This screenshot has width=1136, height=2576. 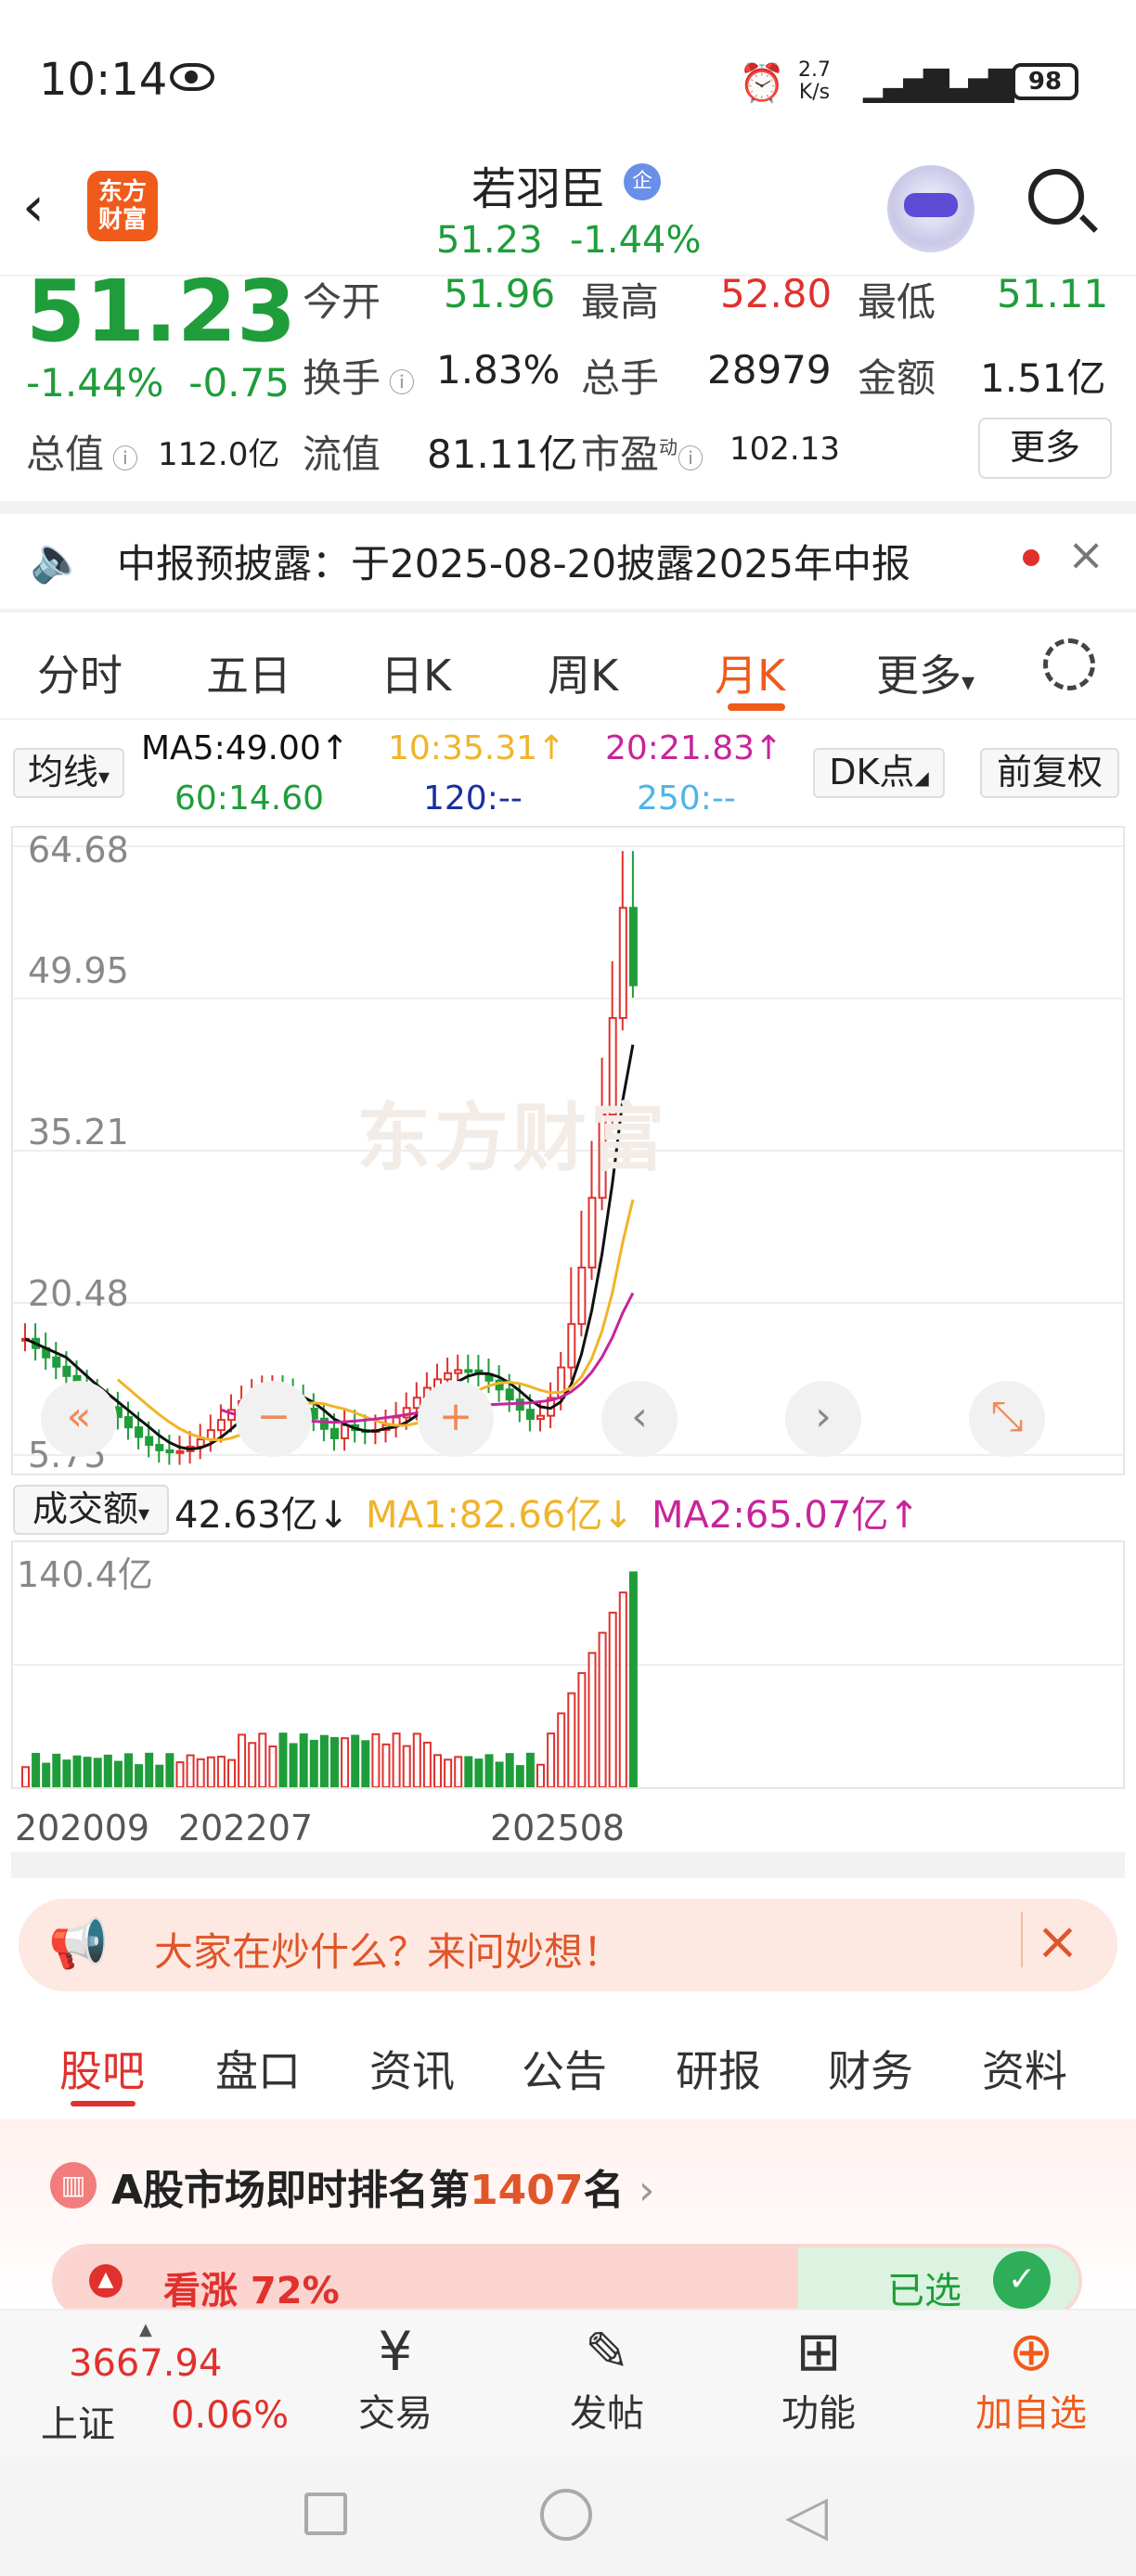 What do you see at coordinates (246, 1828) in the screenshot?
I see `x-label: 202207` at bounding box center [246, 1828].